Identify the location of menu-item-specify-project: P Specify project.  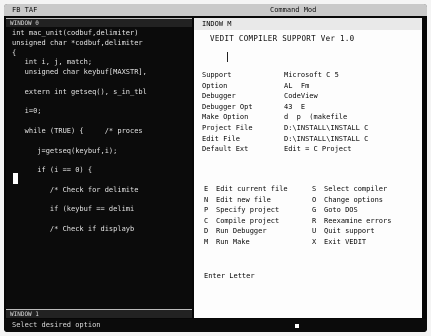
(241, 210).